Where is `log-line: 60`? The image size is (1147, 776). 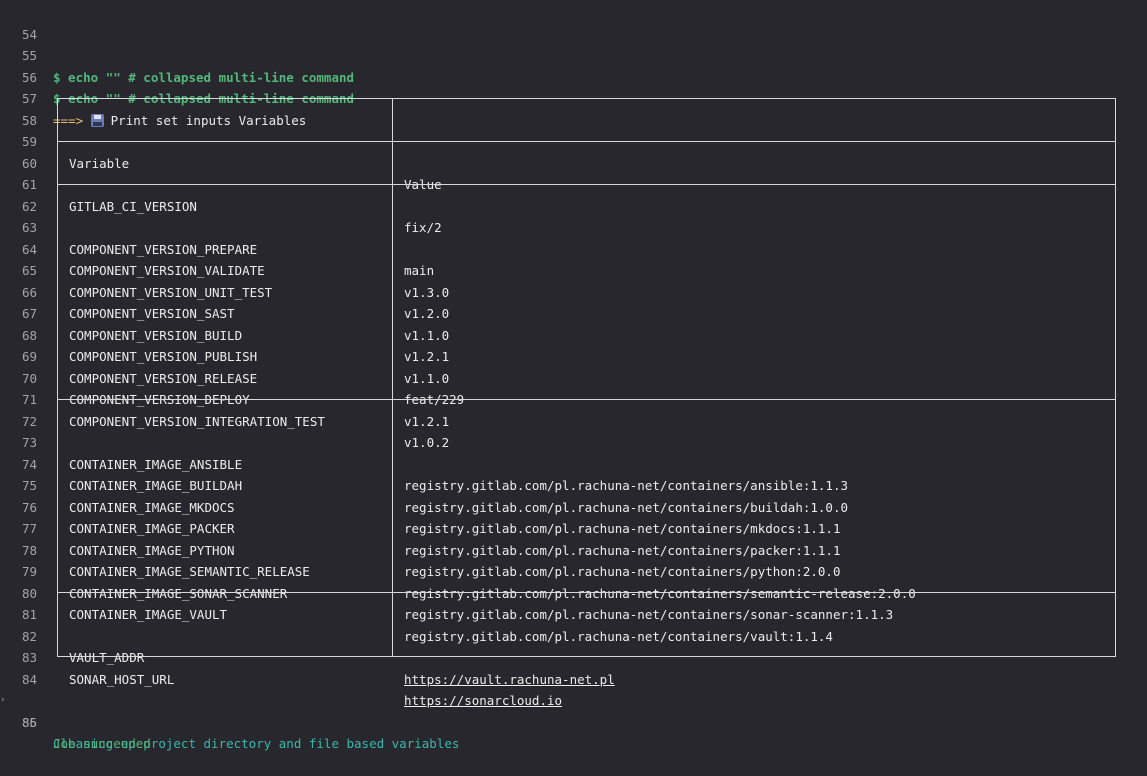 log-line: 60 is located at coordinates (573, 151).